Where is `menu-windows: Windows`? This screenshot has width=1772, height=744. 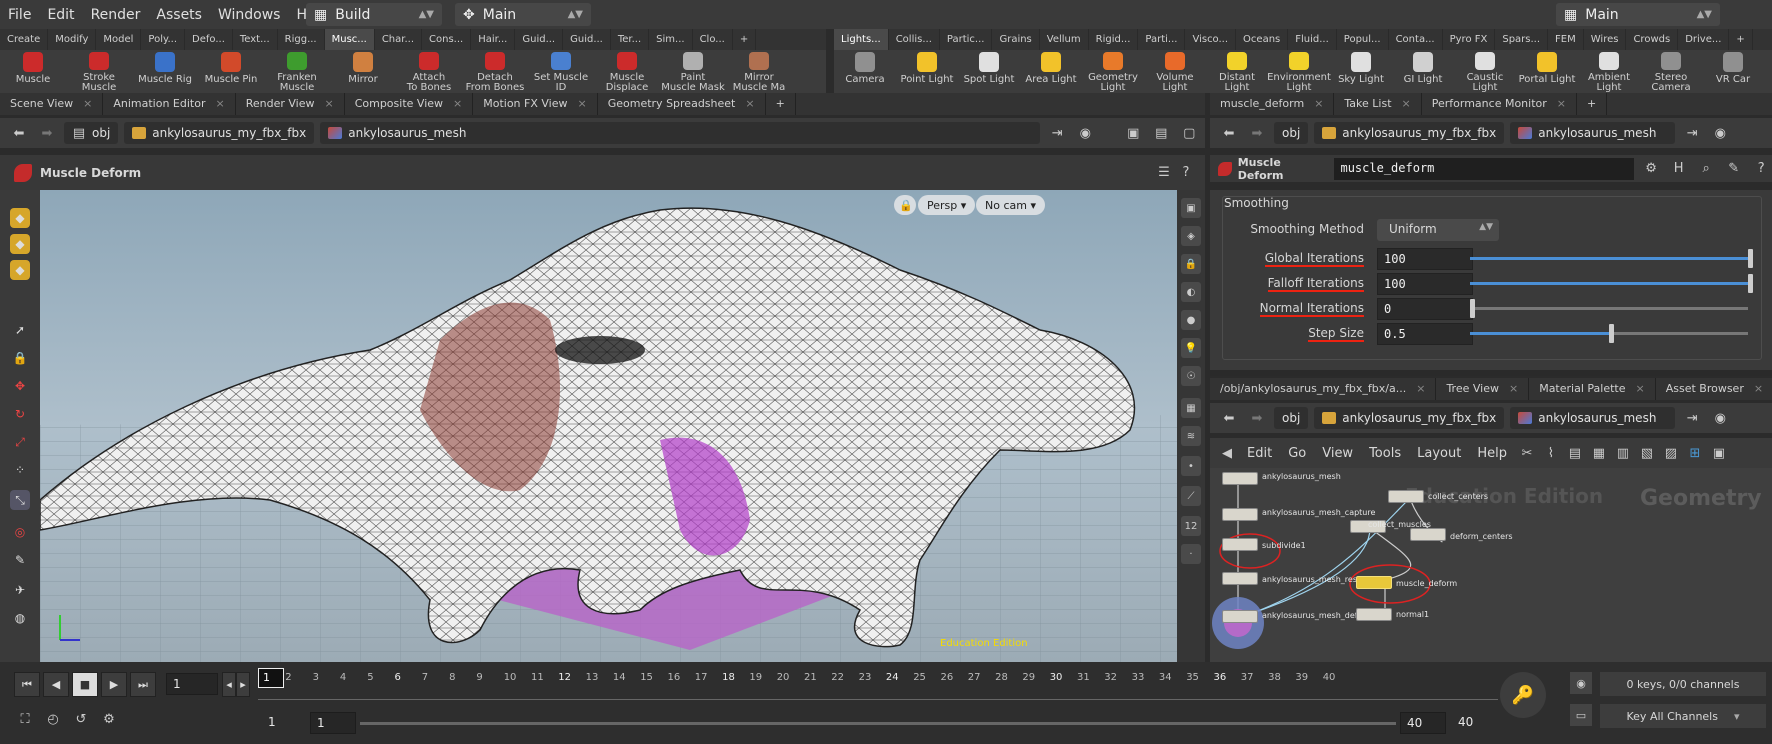 menu-windows: Windows is located at coordinates (249, 15).